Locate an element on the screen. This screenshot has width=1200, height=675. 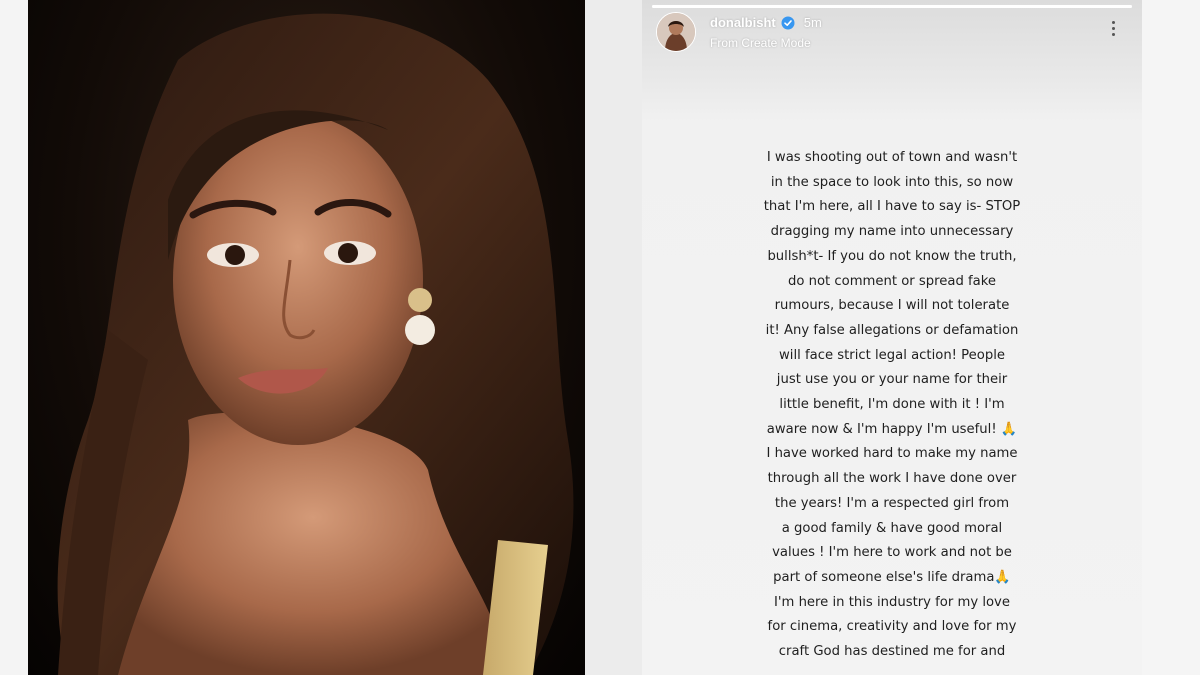
message-line: bullsh*t- If you do not know the truth, is located at coordinates (892, 256).